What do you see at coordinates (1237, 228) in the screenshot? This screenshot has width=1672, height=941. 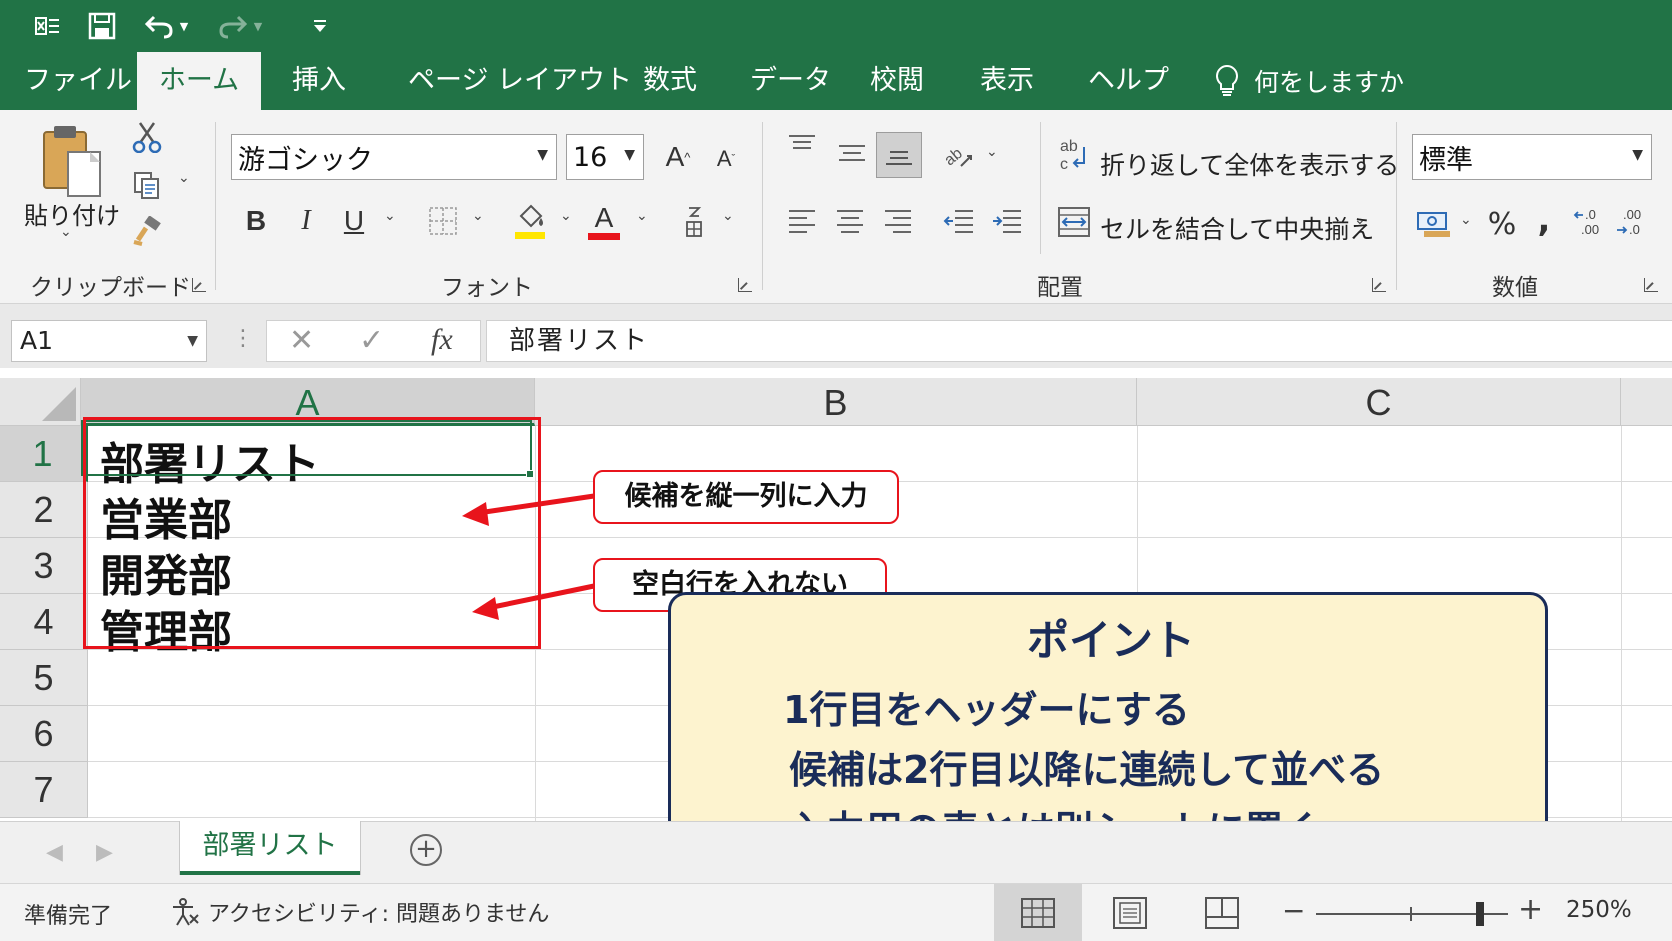 I see `merge-center-label: セルを結合して中央揃え` at bounding box center [1237, 228].